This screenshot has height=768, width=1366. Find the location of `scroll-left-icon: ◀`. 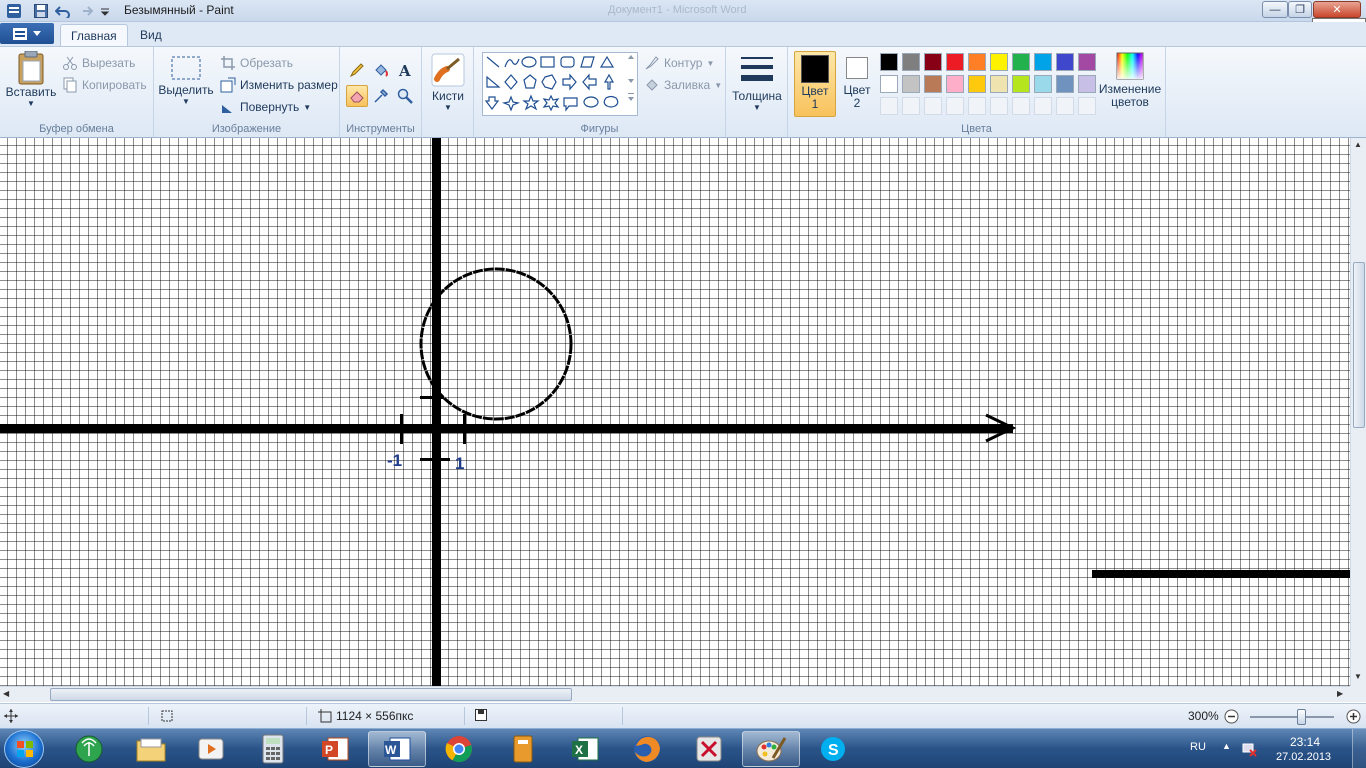

scroll-left-icon: ◀ is located at coordinates (6, 693).